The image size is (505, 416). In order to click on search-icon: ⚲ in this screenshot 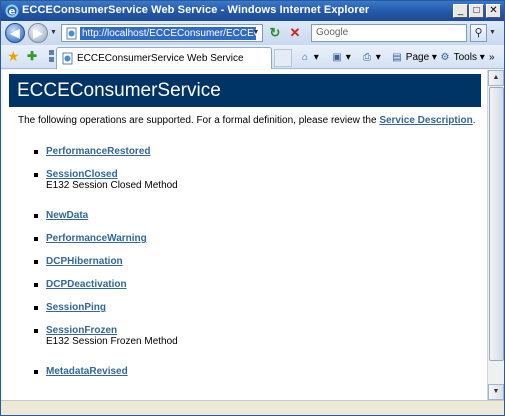, I will do `click(478, 33)`.